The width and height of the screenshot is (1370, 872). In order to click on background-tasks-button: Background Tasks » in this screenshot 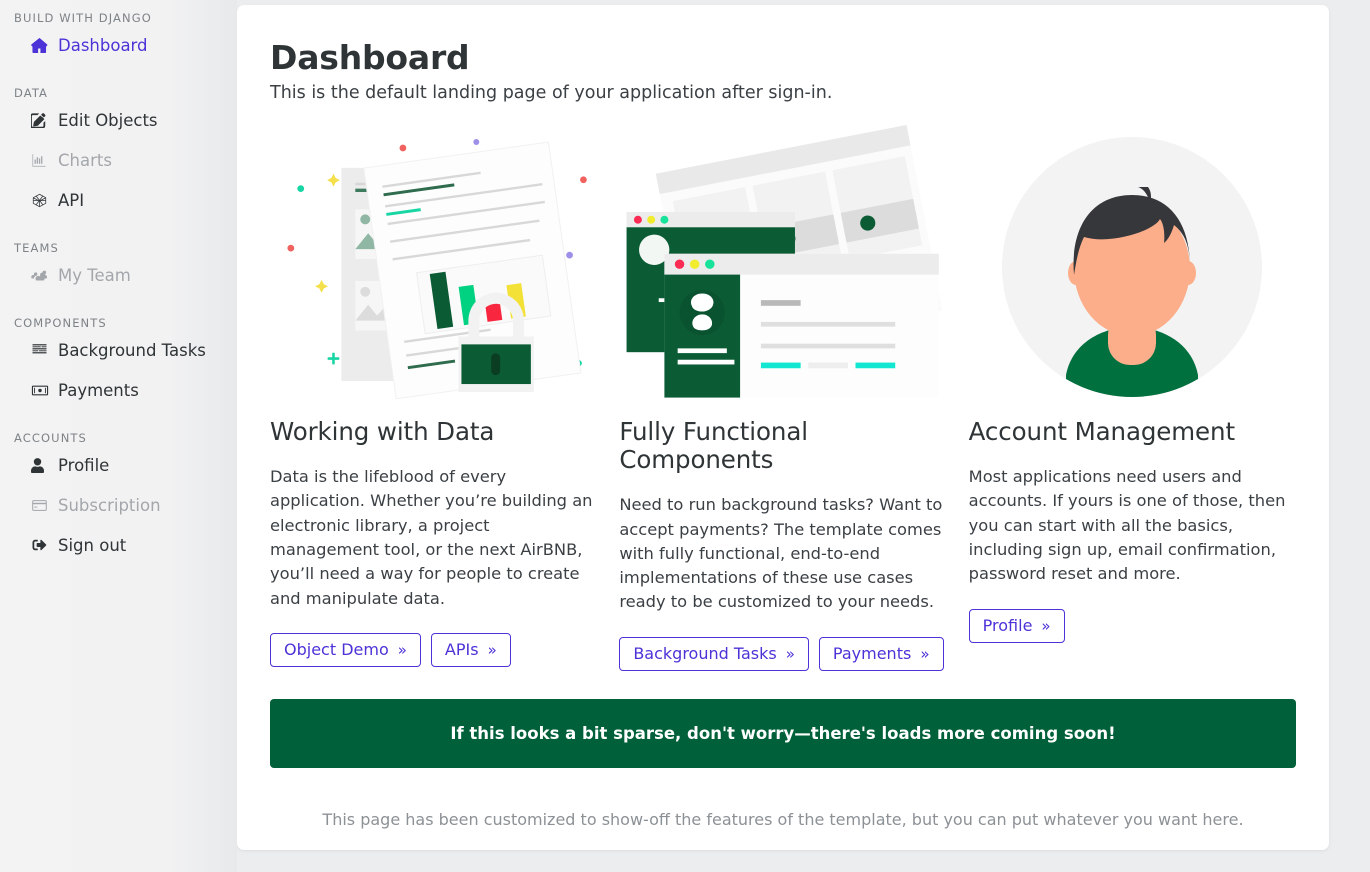, I will do `click(714, 654)`.